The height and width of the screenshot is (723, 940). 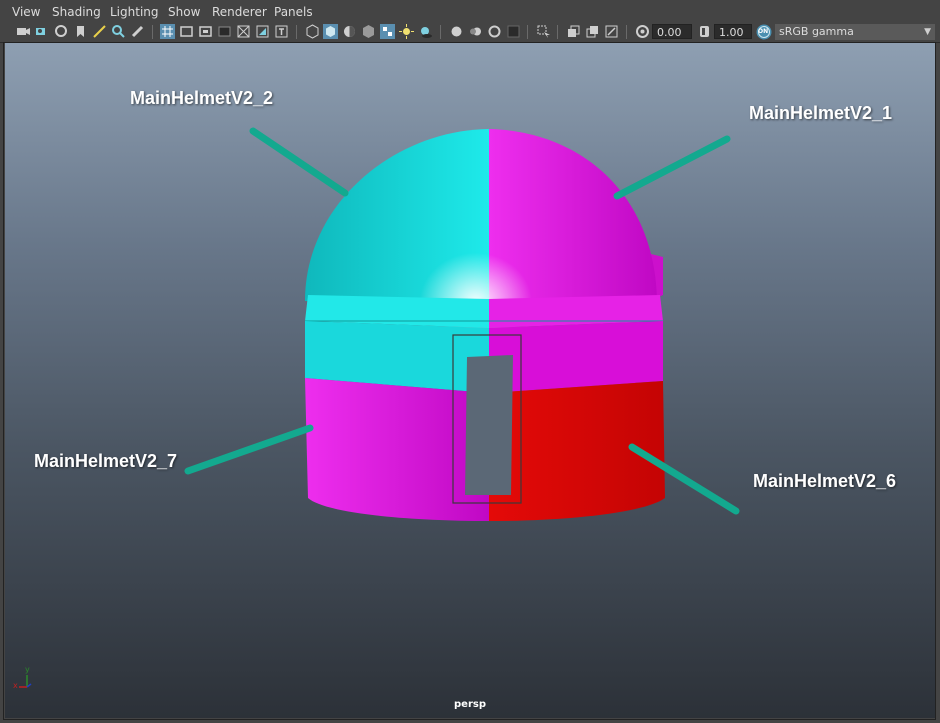 I want to click on axis-label-x: x, so click(x=15, y=685).